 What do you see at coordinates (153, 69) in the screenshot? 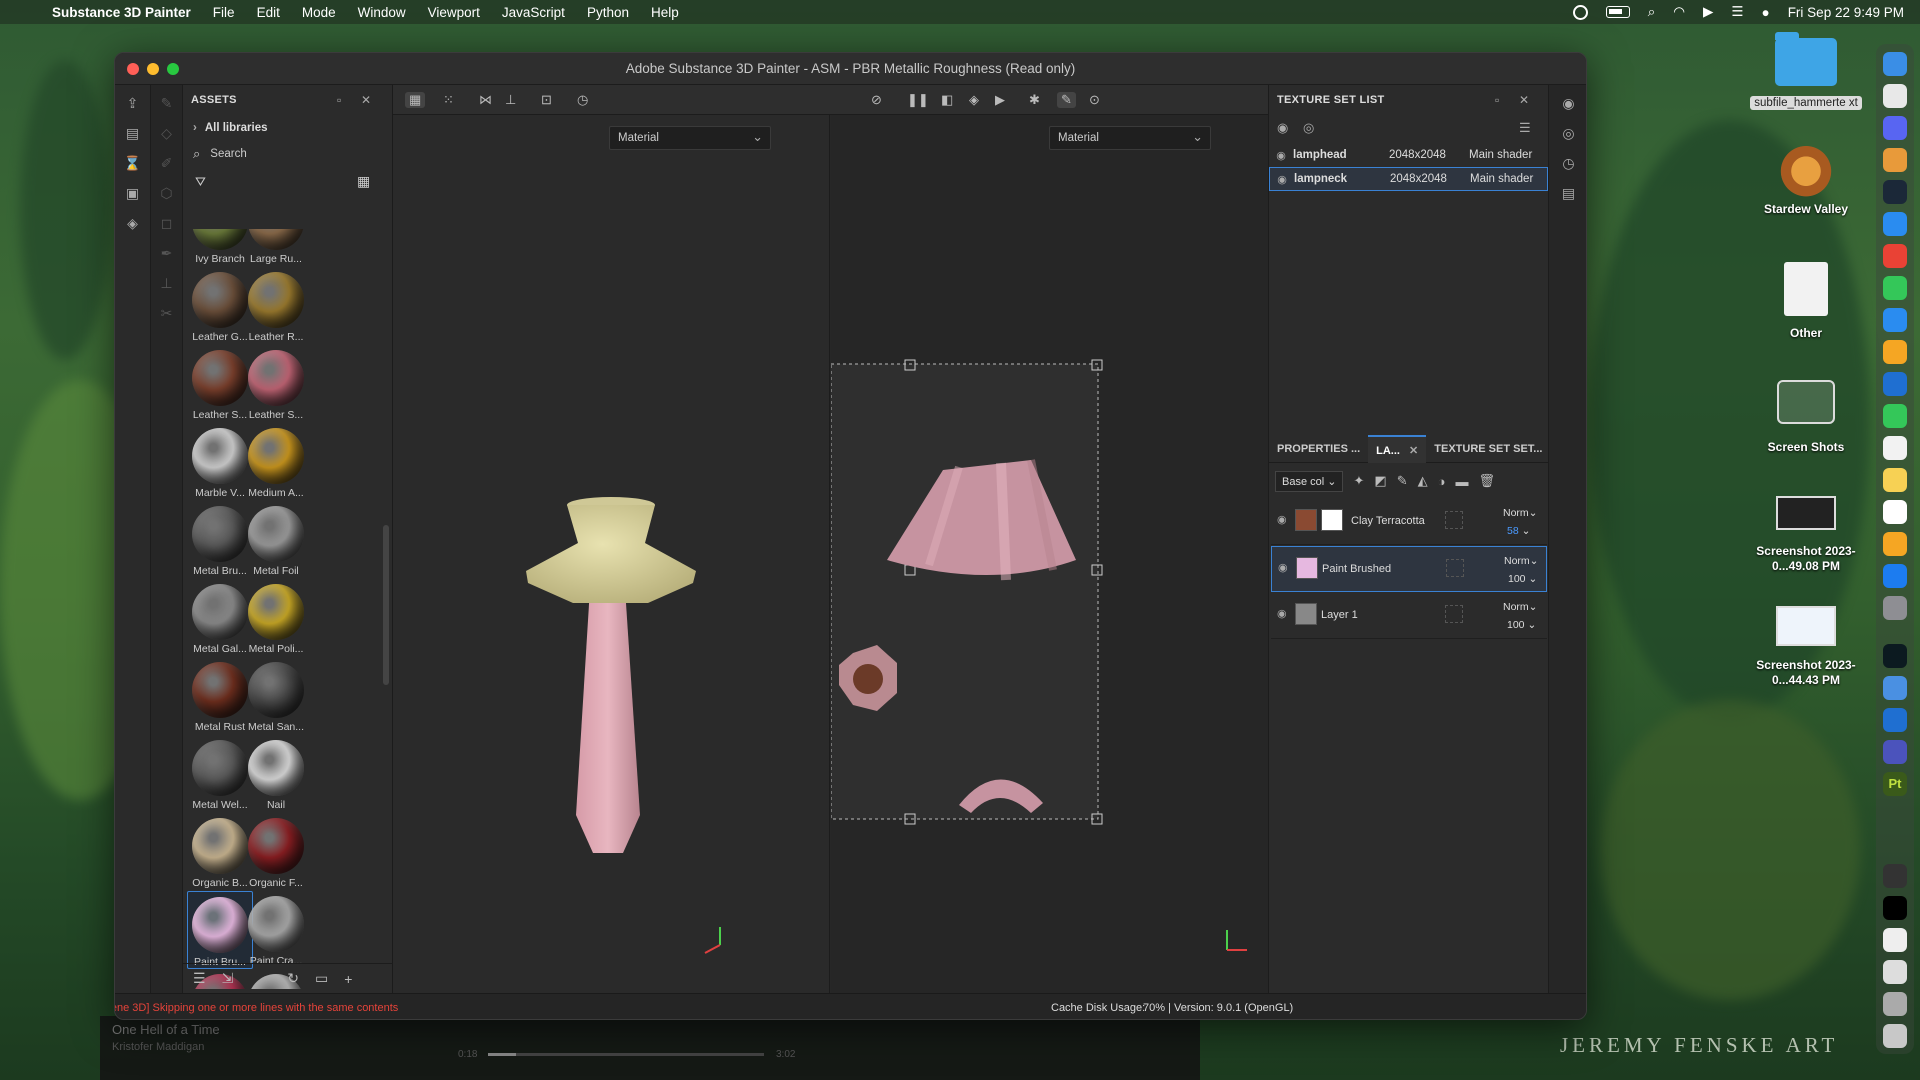
I see `minimize-window-button` at bounding box center [153, 69].